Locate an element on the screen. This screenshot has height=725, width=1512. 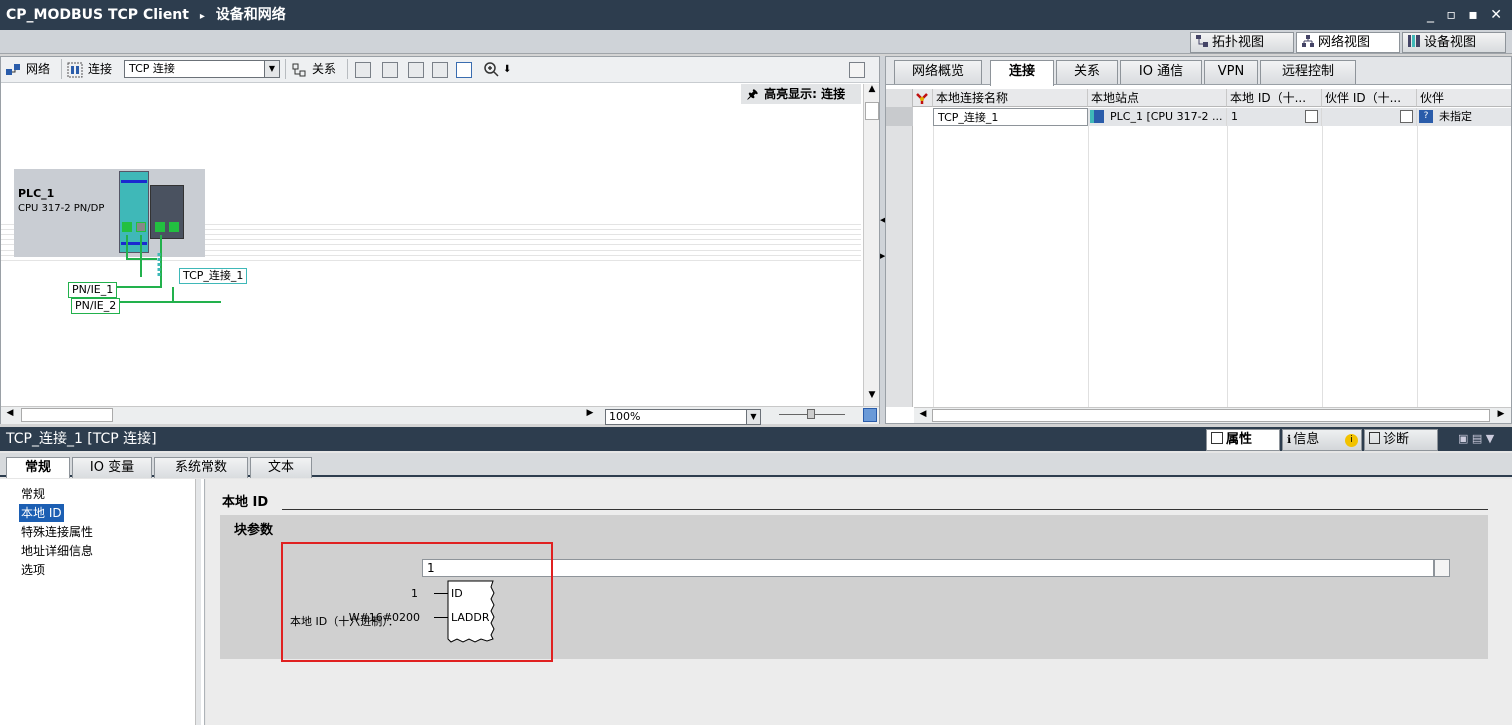
section-title: 设备和网络 is located at coordinates (250, 15).